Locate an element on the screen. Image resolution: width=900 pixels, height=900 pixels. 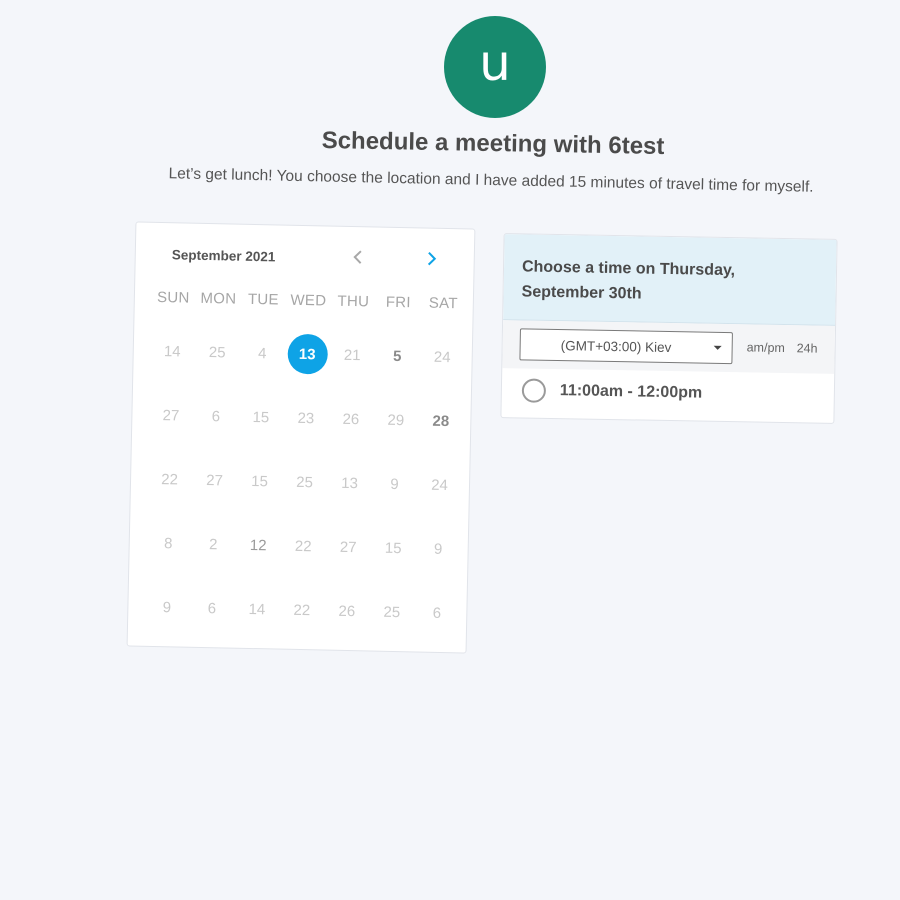
weekday-fri: FRI is located at coordinates (398, 302).